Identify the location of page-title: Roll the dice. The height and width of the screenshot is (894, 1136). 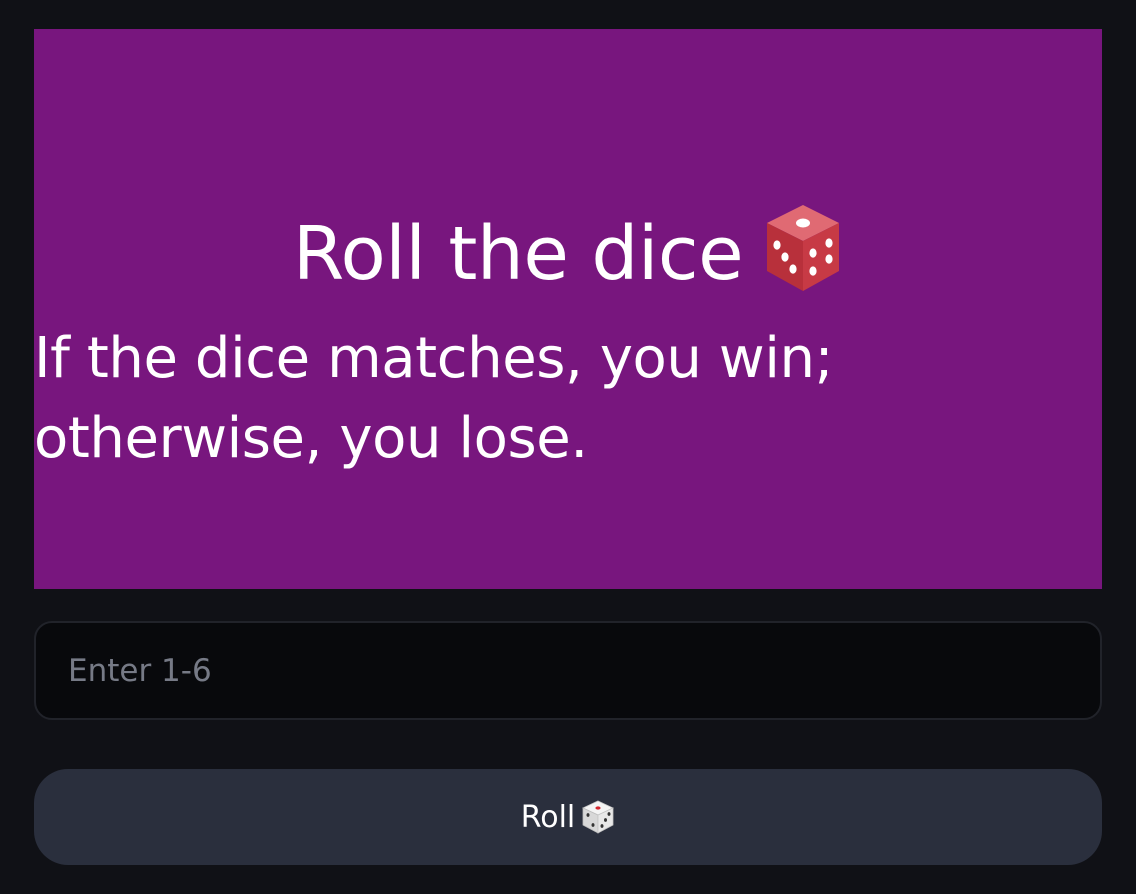
(518, 254).